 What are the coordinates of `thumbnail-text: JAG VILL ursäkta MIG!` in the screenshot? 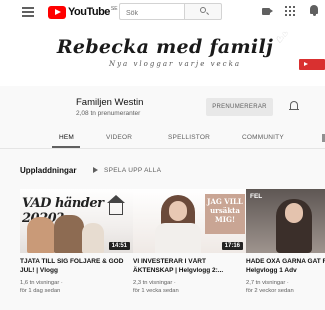 It's located at (225, 214).